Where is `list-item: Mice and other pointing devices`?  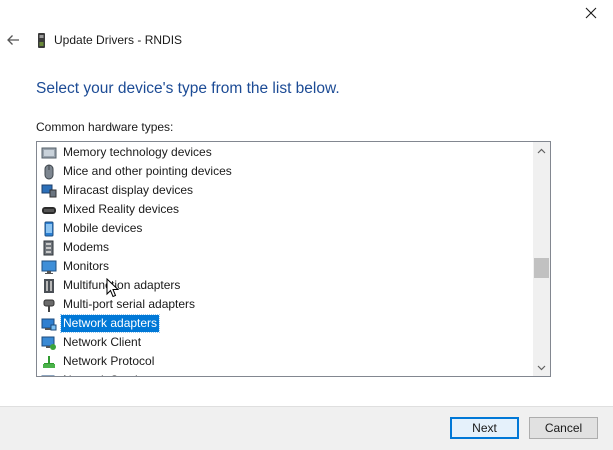 list-item: Mice and other pointing devices is located at coordinates (286, 171).